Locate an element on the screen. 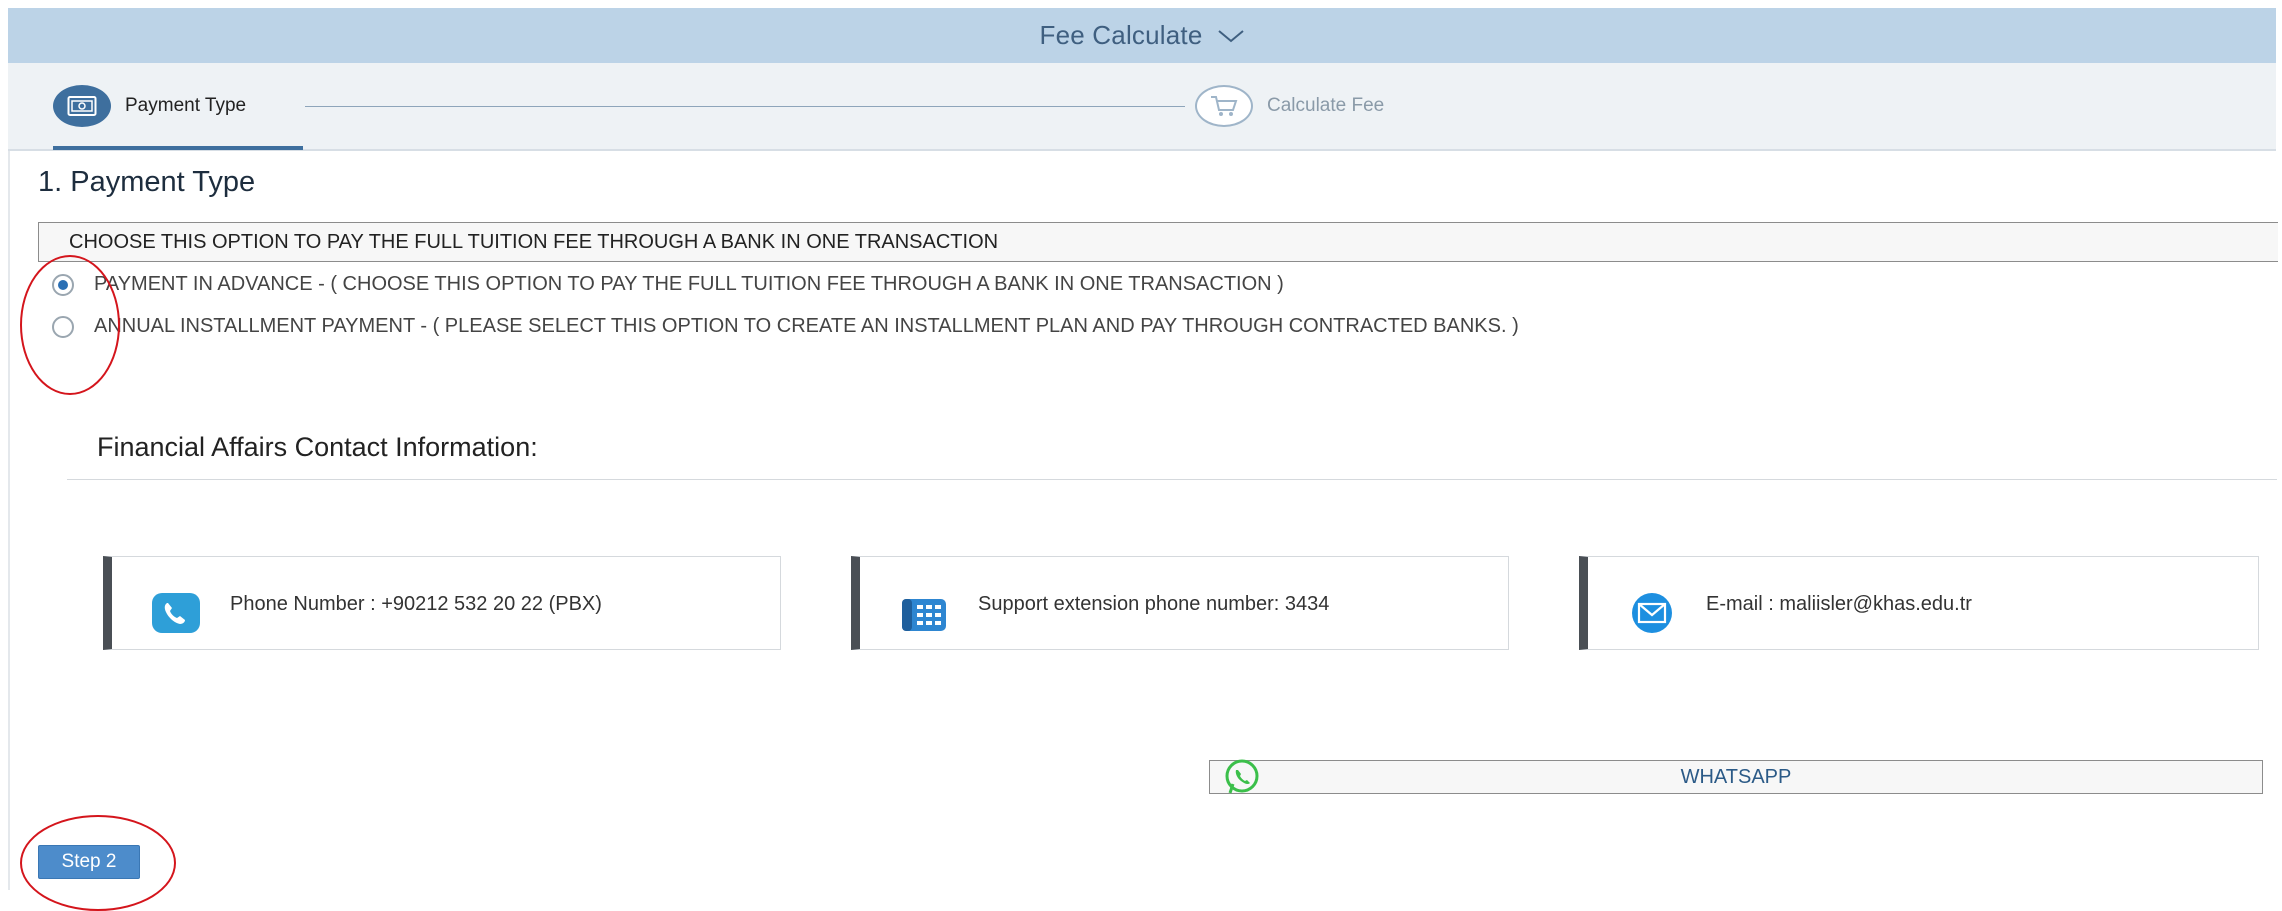 This screenshot has width=2282, height=911. wizard-progress-bar: Payment Type Calculate Fee is located at coordinates (1142, 107).